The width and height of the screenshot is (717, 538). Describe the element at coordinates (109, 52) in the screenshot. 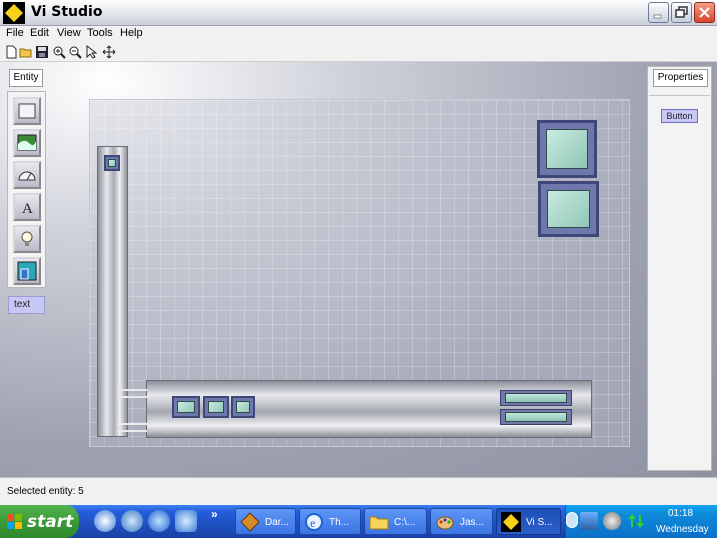

I see `move-icon` at that location.